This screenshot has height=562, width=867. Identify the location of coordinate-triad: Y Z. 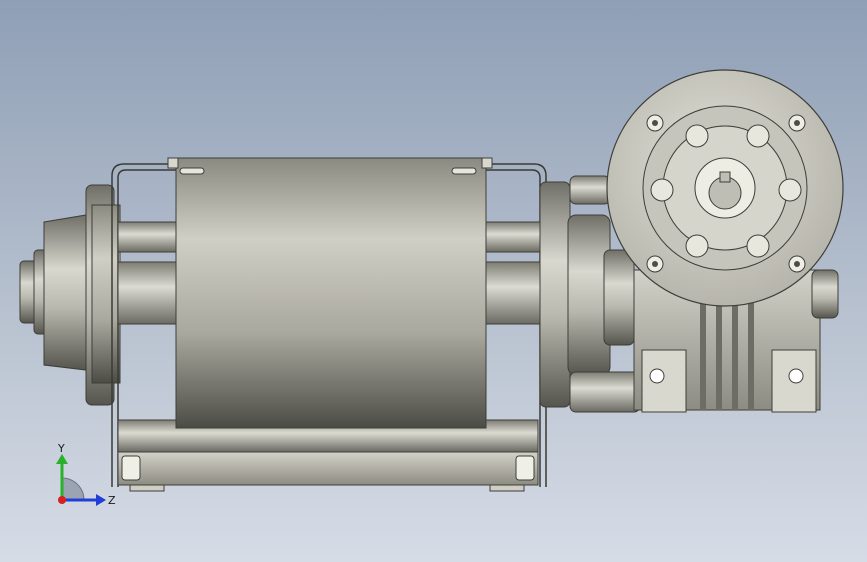
(86, 474).